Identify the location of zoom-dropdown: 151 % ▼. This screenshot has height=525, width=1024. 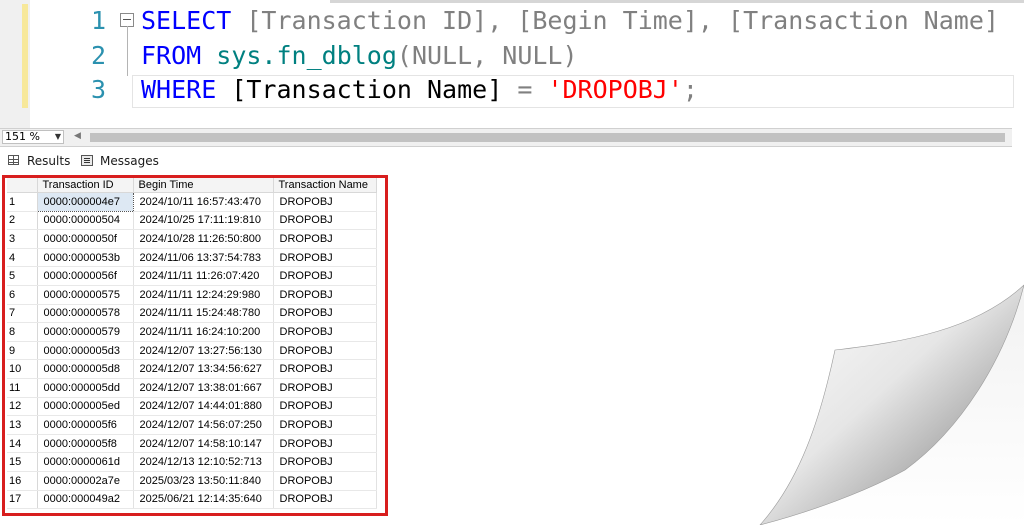
(33, 137).